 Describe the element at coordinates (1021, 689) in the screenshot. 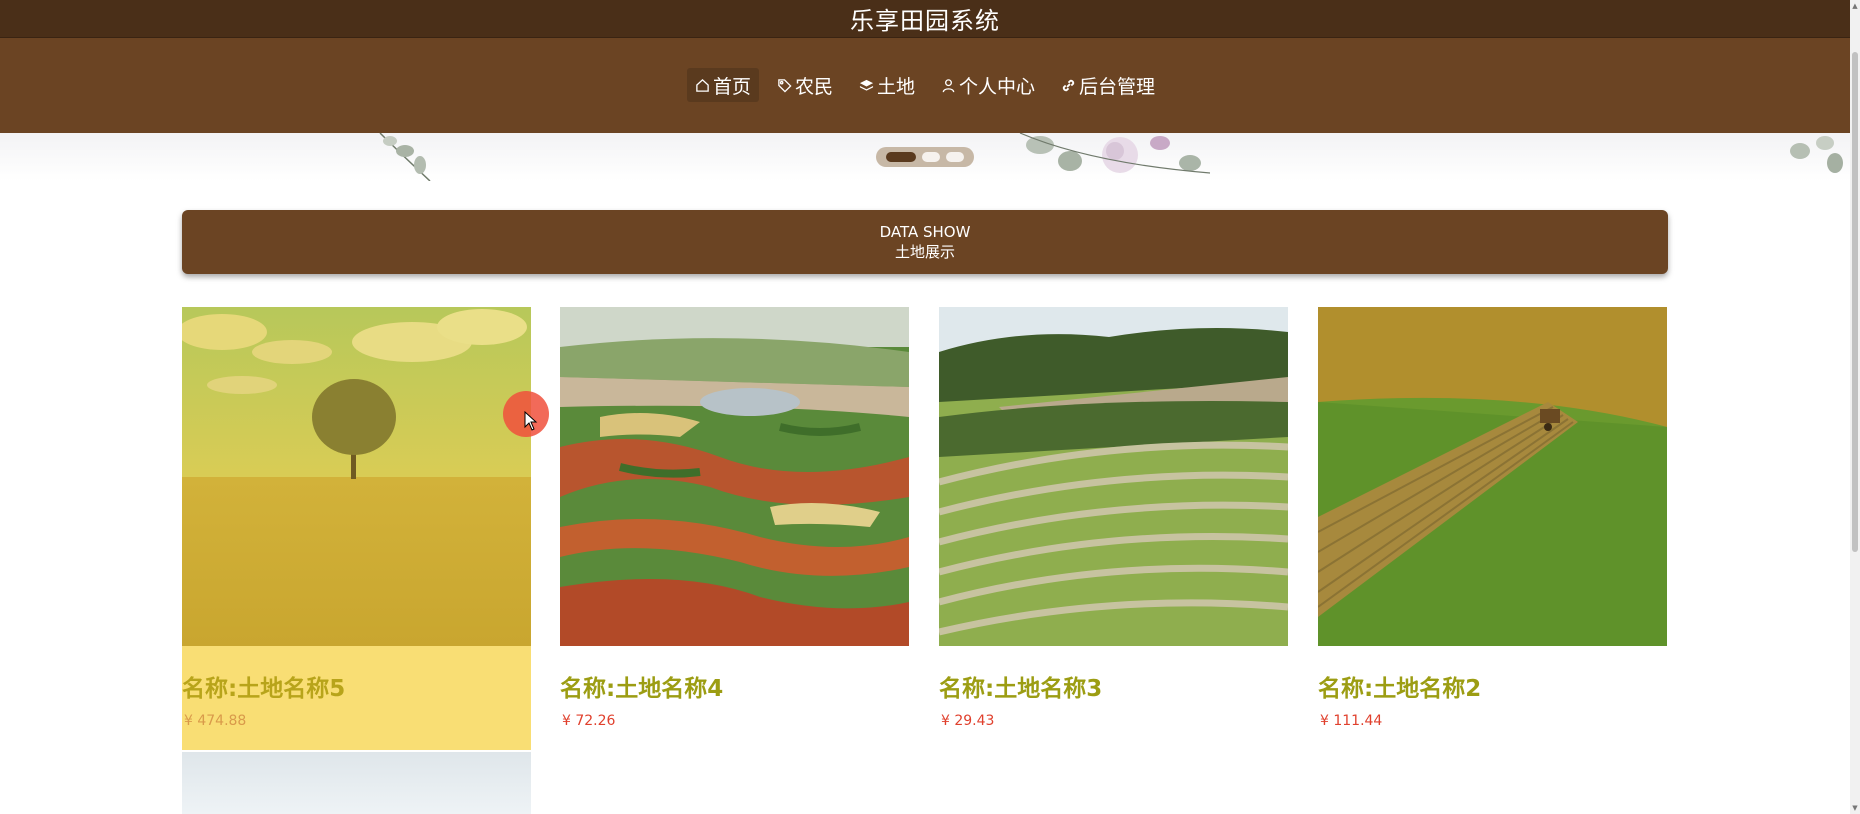

I see `land-name: 名称:土地名称3` at that location.